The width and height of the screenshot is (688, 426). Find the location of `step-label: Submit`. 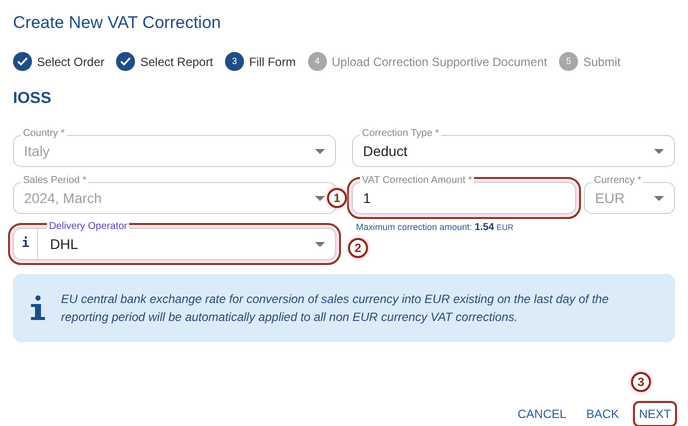

step-label: Submit is located at coordinates (602, 62).